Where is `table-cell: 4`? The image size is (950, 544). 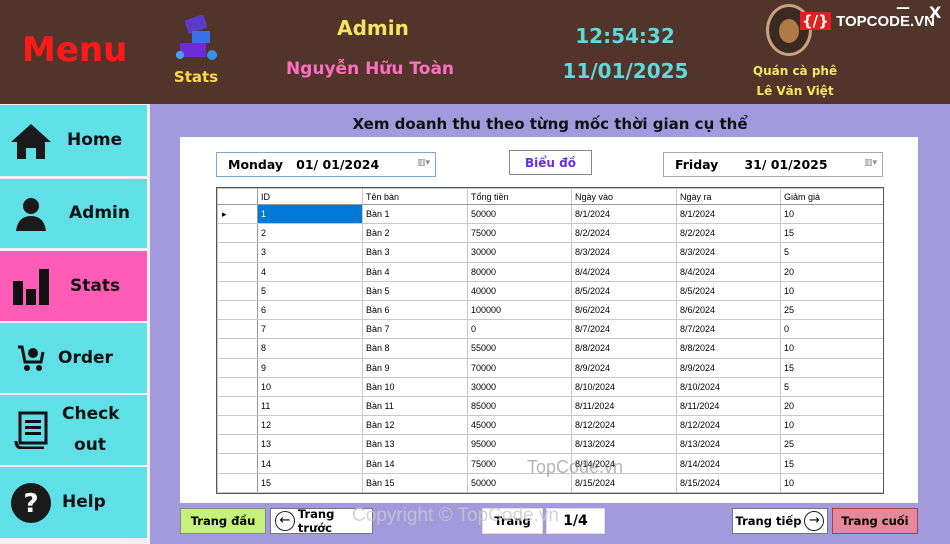
table-cell: 4 is located at coordinates (310, 271).